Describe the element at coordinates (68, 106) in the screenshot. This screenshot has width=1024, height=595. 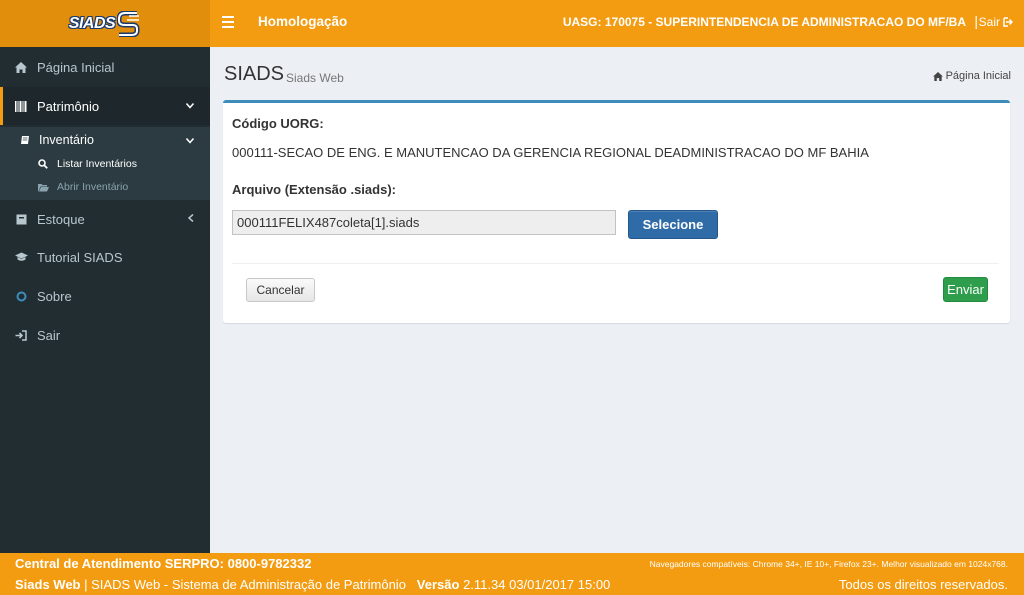
I see `sidebar-item-label: Patrimônio` at that location.